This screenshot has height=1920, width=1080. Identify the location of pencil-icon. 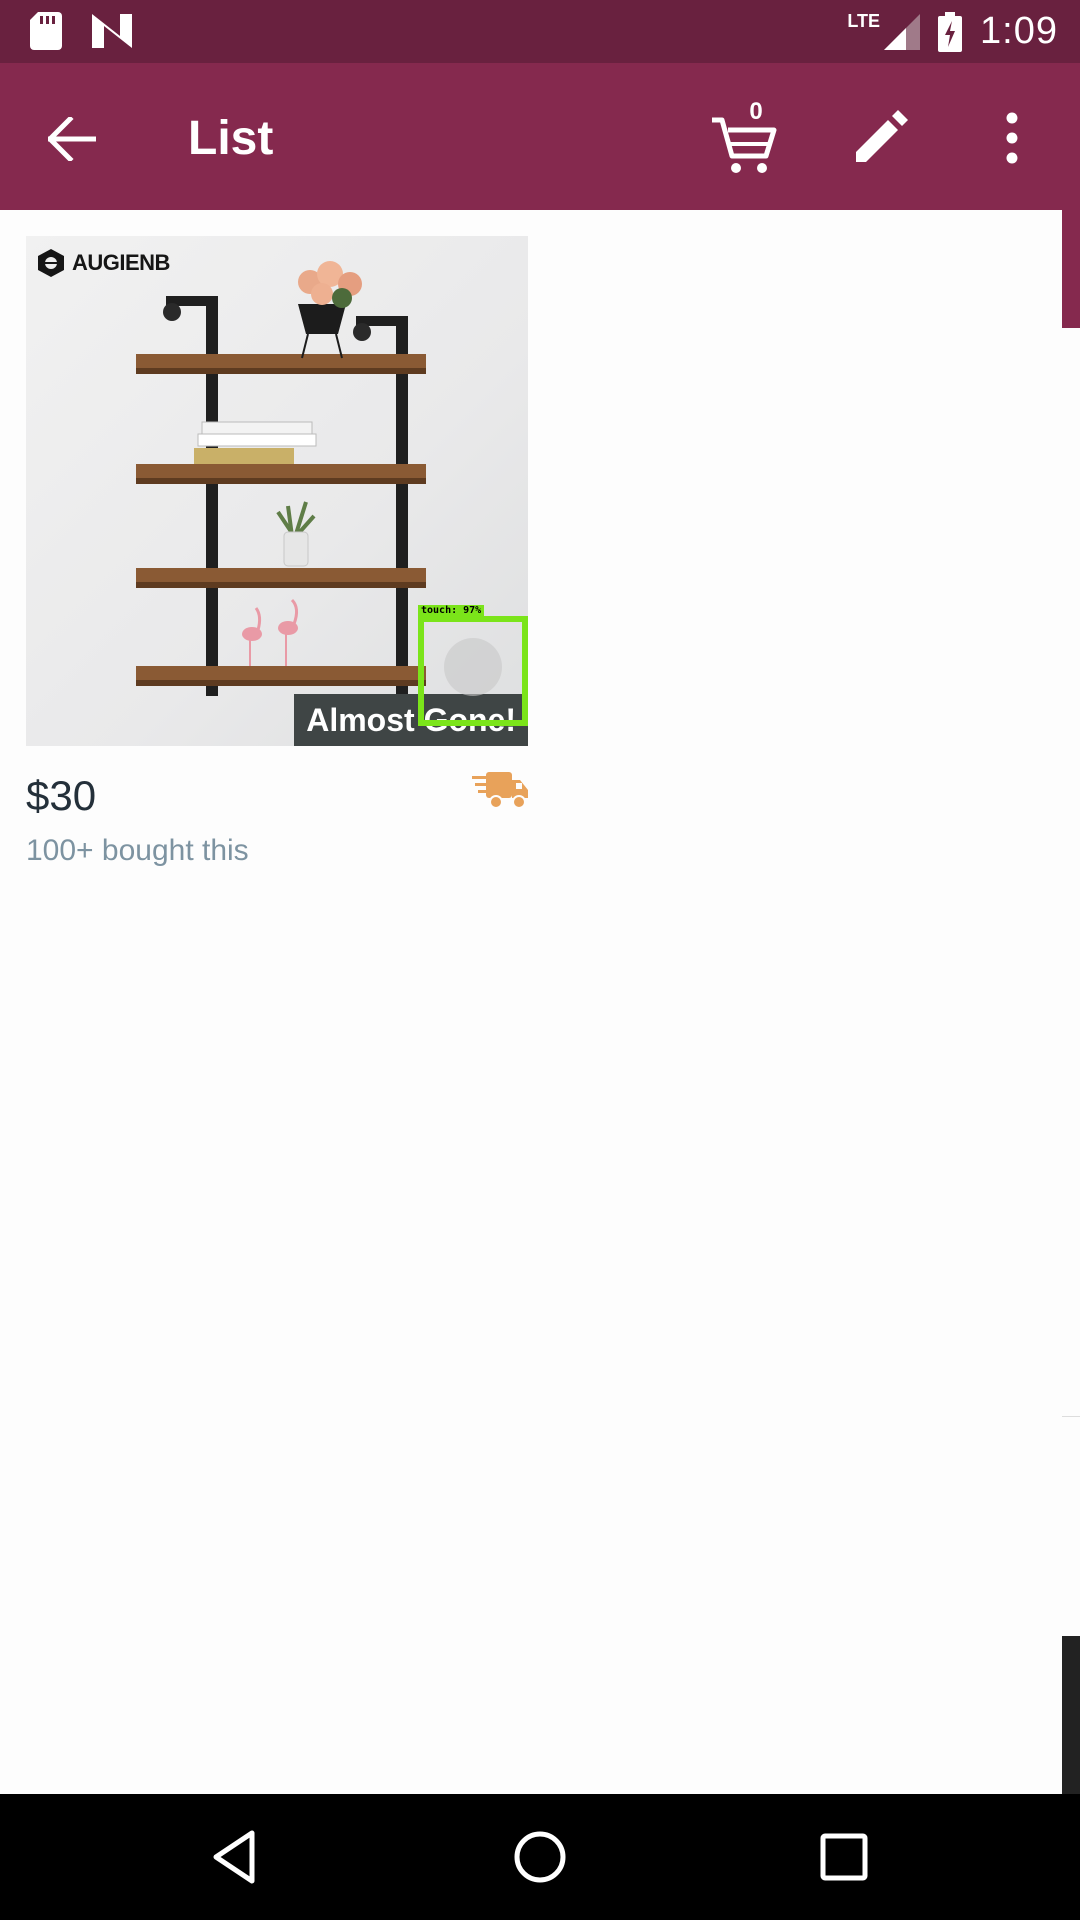
(882, 136).